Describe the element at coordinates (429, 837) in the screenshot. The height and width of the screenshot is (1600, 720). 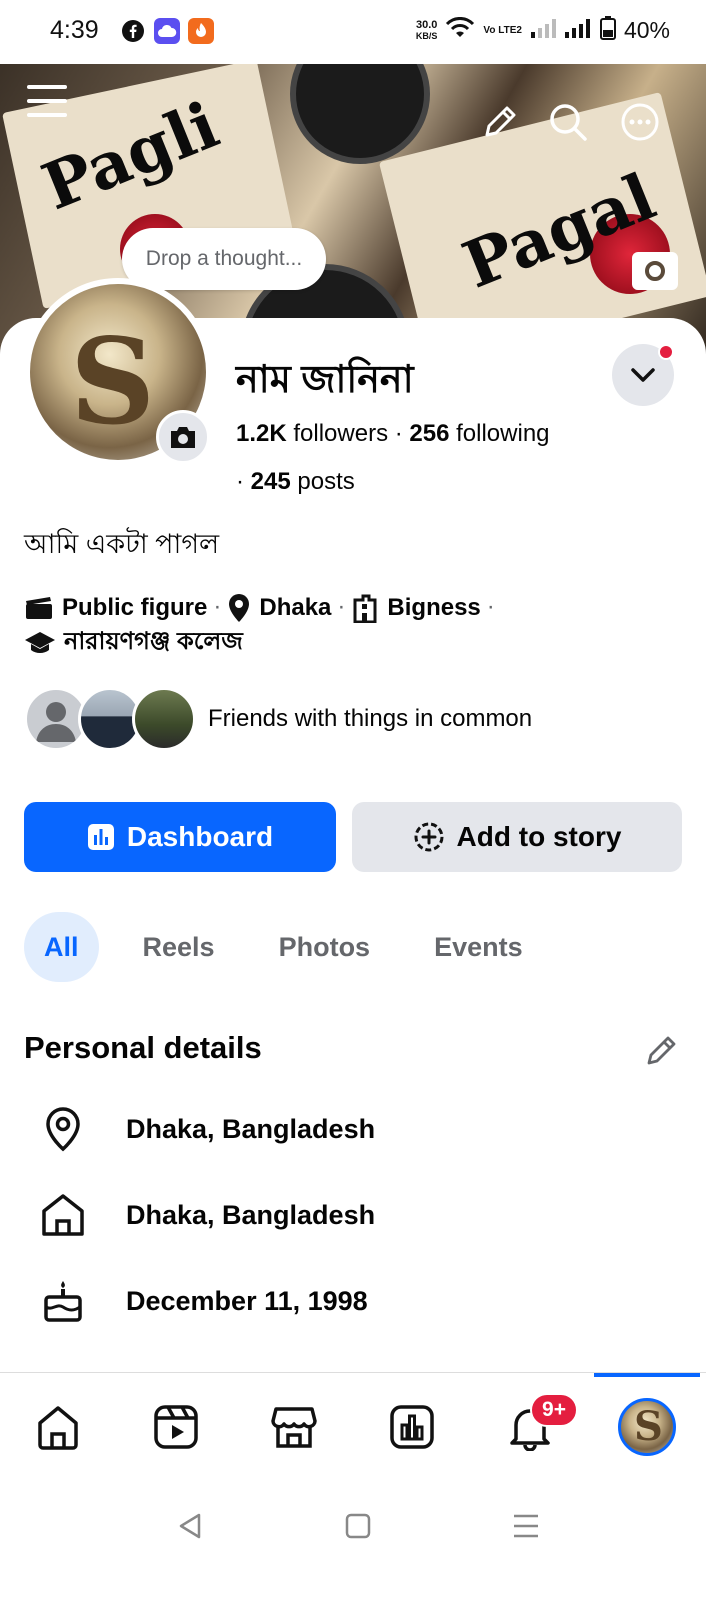
I see `add-story-icon` at that location.